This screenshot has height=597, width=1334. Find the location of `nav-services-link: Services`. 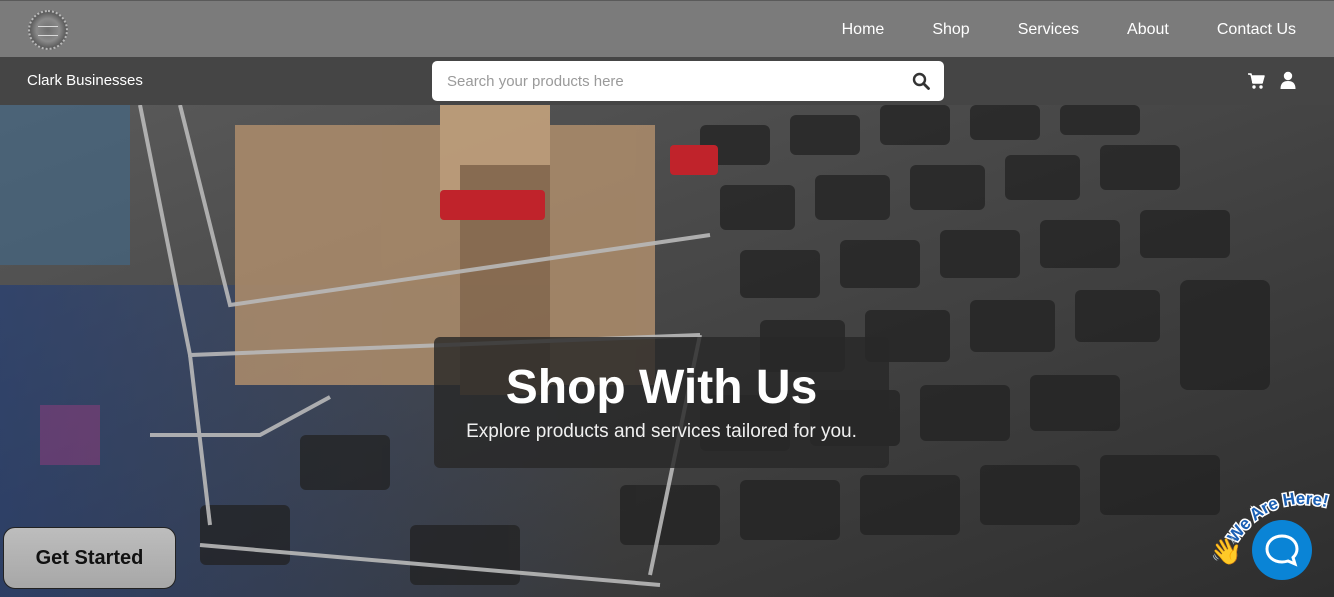

nav-services-link: Services is located at coordinates (1048, 30).